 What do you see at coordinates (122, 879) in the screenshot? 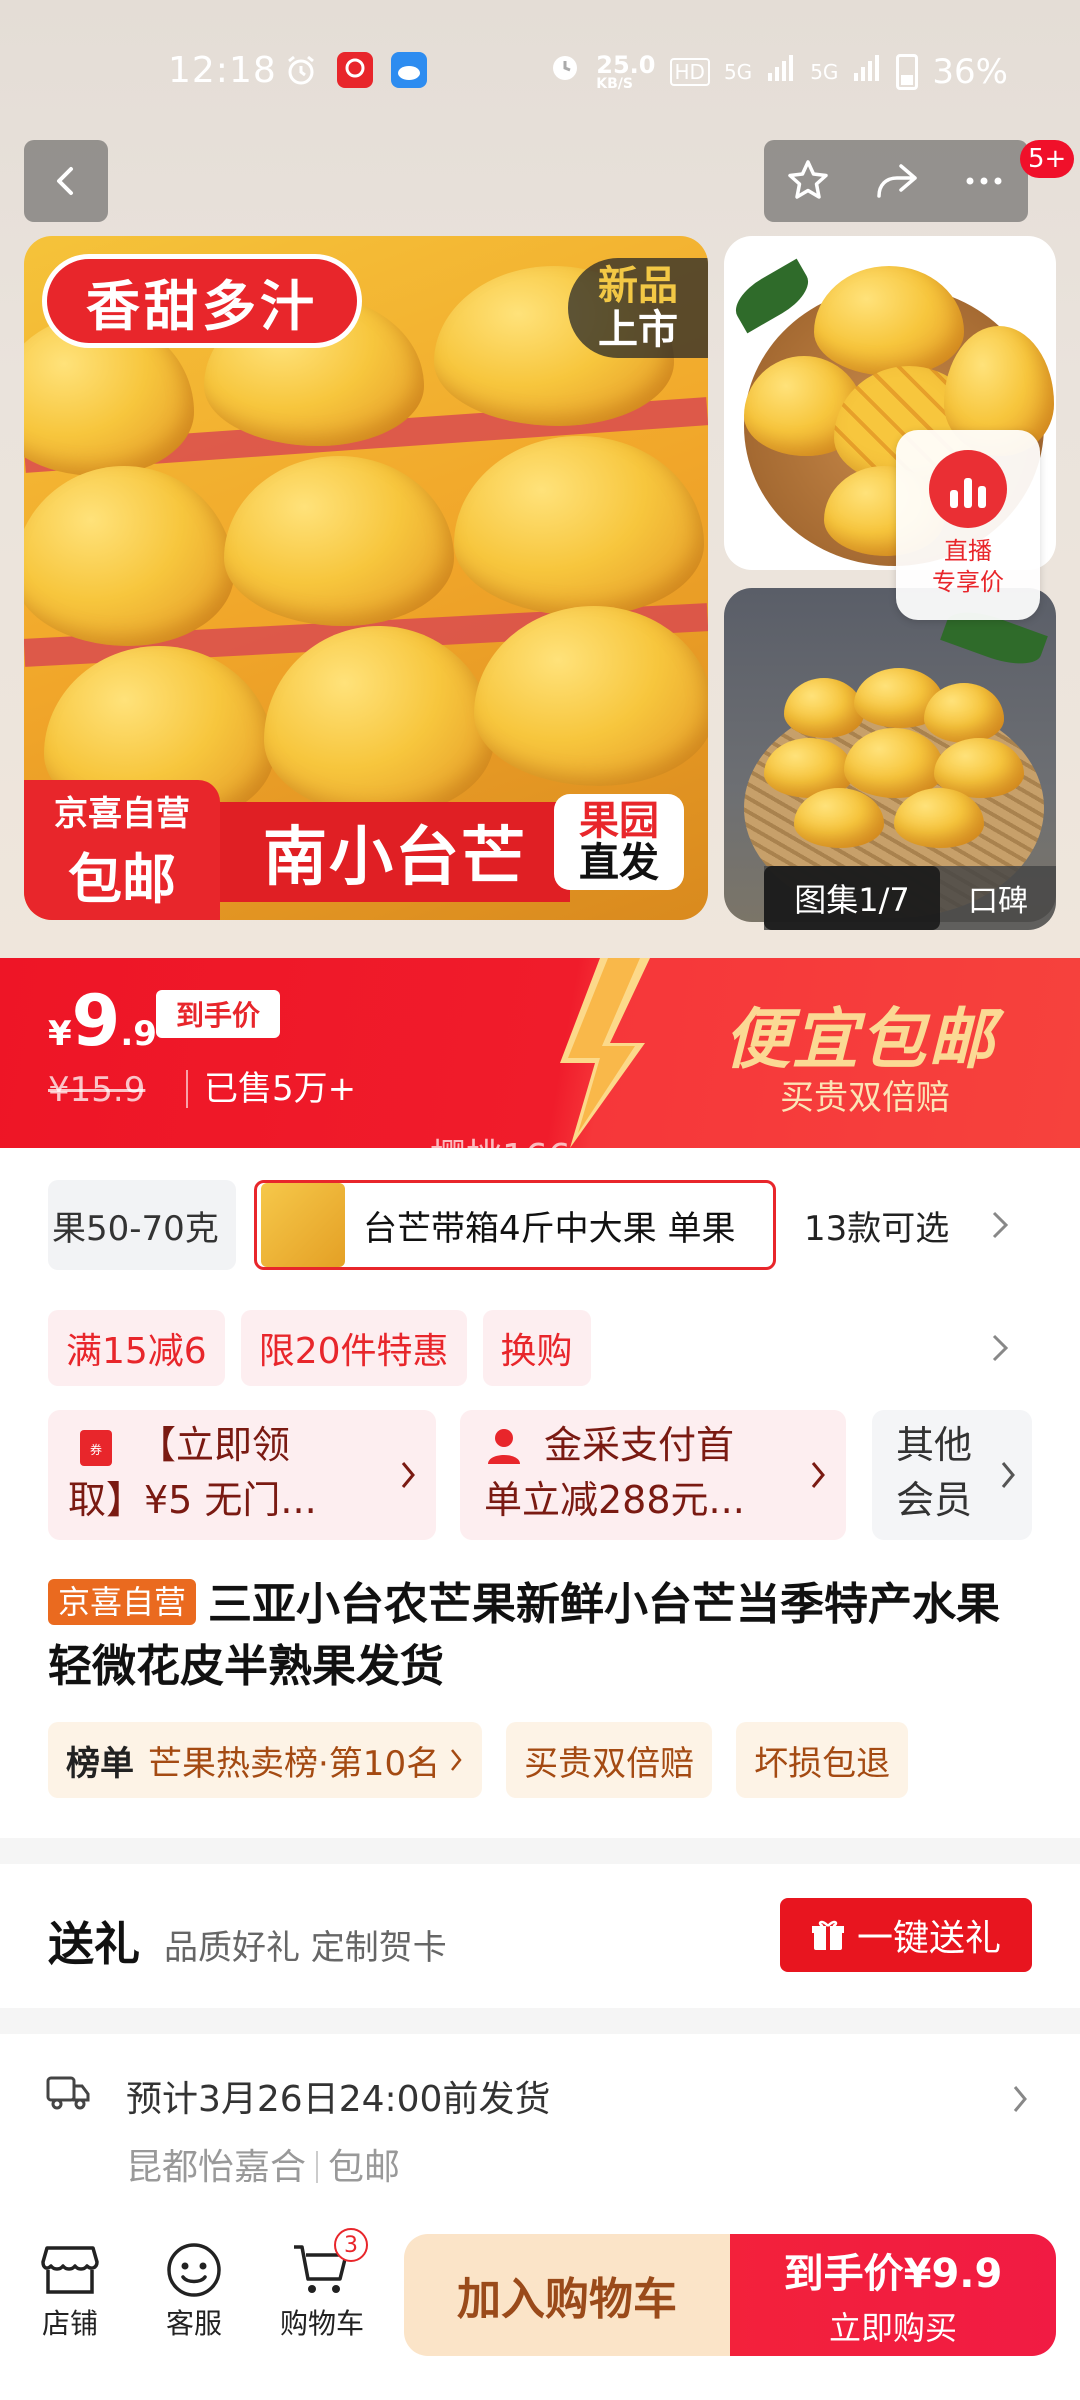
I see `tag-self-line2: 包邮` at bounding box center [122, 879].